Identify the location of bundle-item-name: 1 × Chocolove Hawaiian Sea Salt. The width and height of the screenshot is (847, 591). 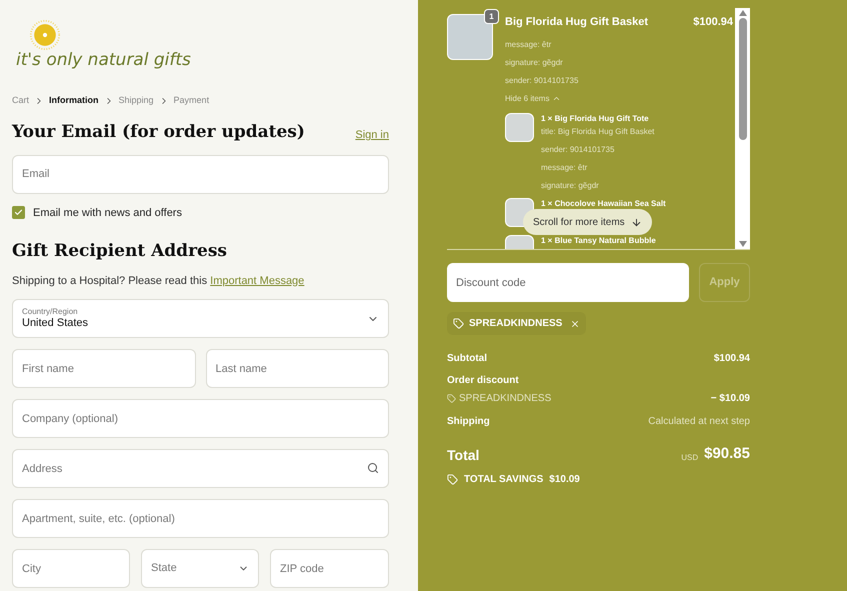
(603, 204).